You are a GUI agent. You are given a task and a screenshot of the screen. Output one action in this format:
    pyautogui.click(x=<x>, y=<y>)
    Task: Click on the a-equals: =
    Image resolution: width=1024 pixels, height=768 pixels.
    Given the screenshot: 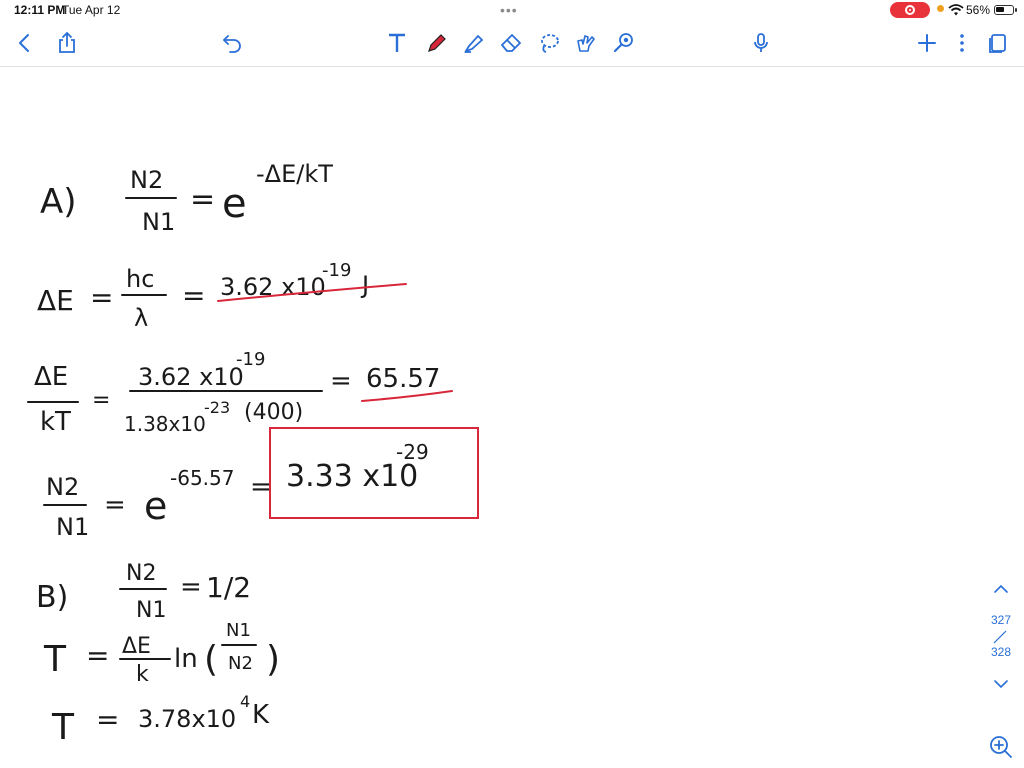 What is the action you would take?
    pyautogui.click(x=202, y=199)
    